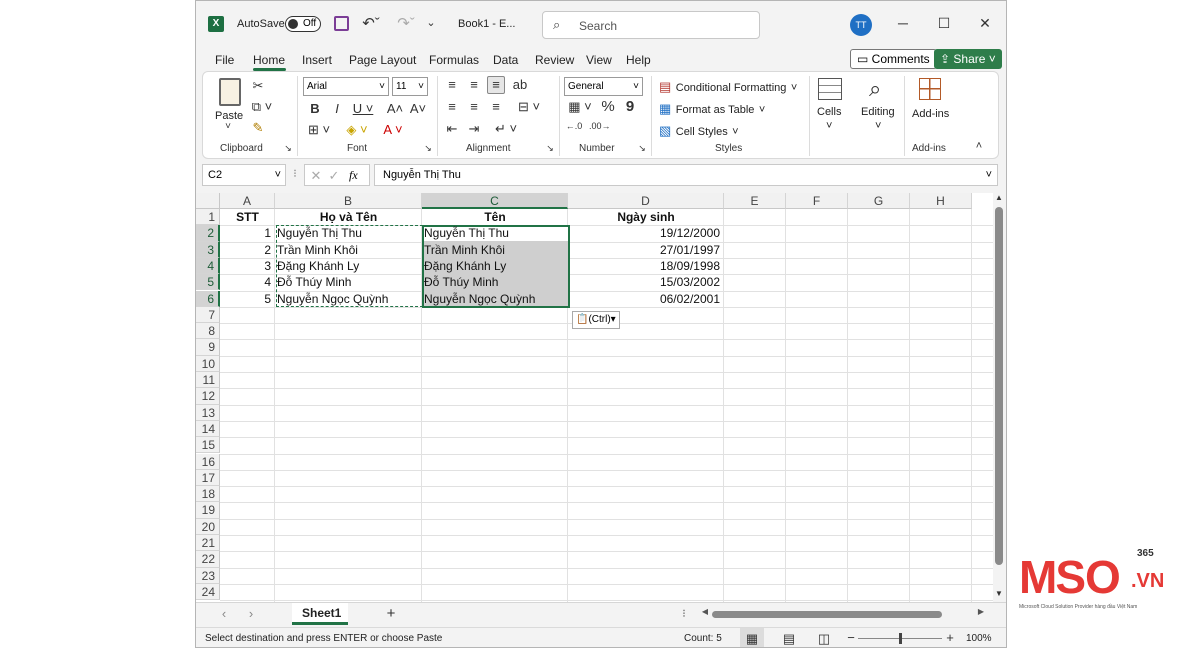  What do you see at coordinates (496, 106) in the screenshot?
I see `align-right-icon: ≡` at bounding box center [496, 106].